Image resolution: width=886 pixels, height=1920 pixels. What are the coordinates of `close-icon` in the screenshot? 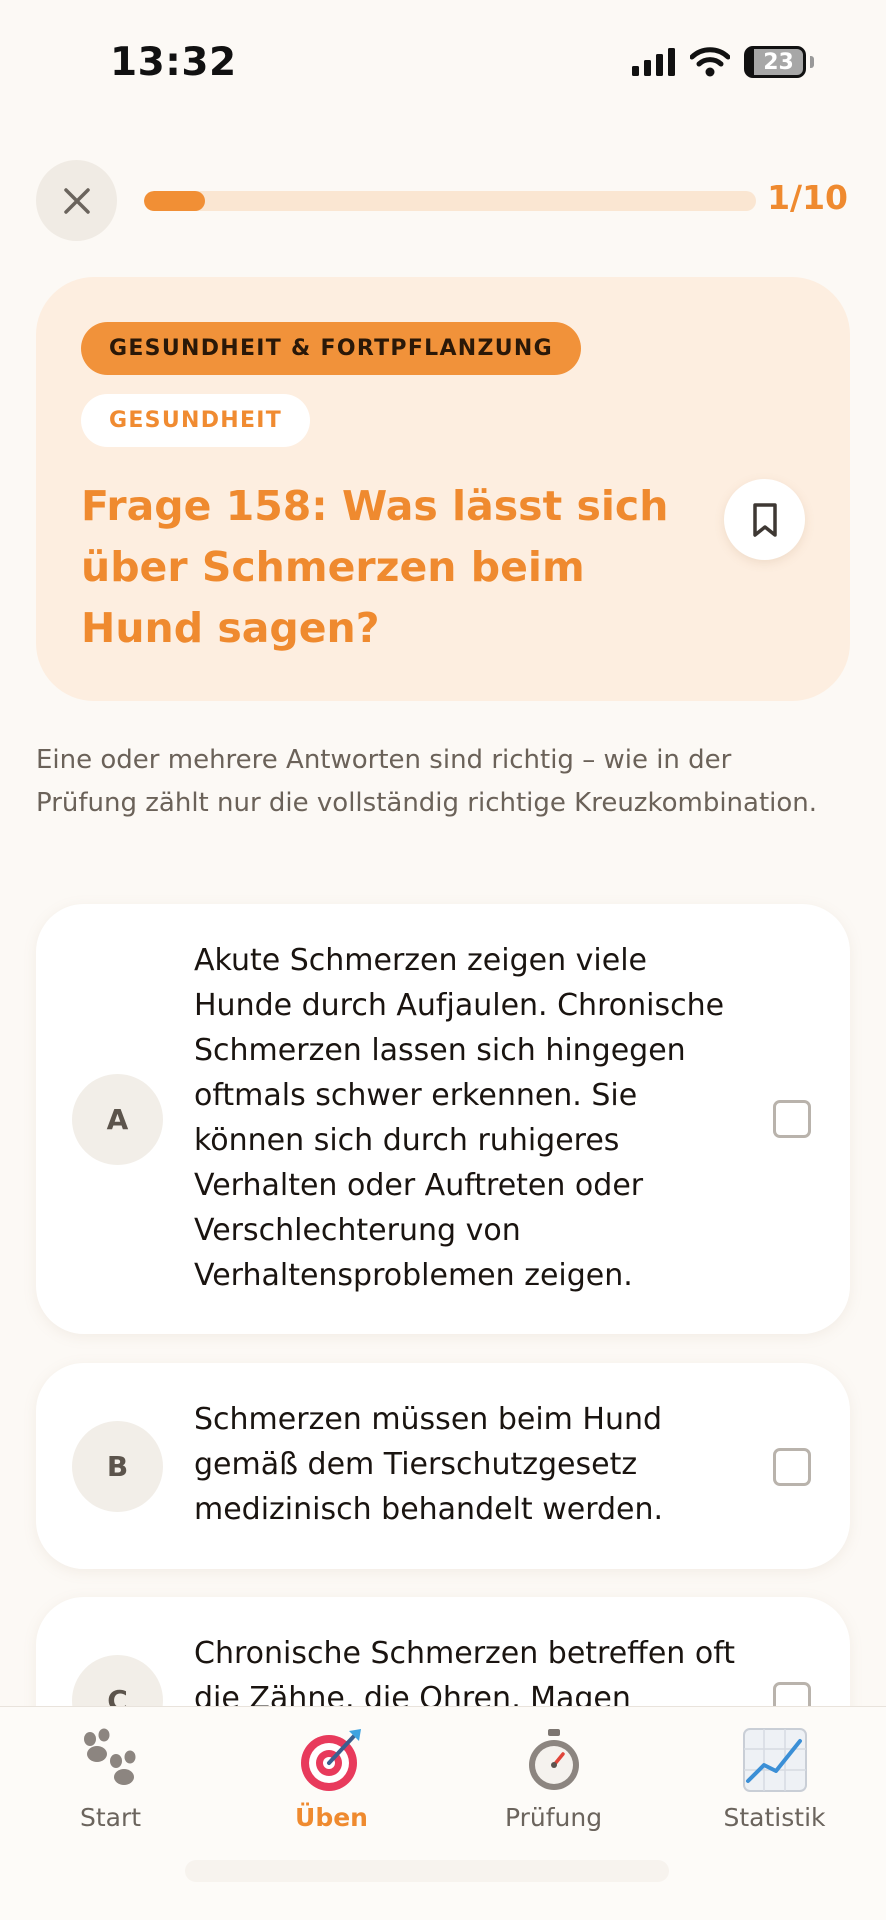 It's located at (76, 200).